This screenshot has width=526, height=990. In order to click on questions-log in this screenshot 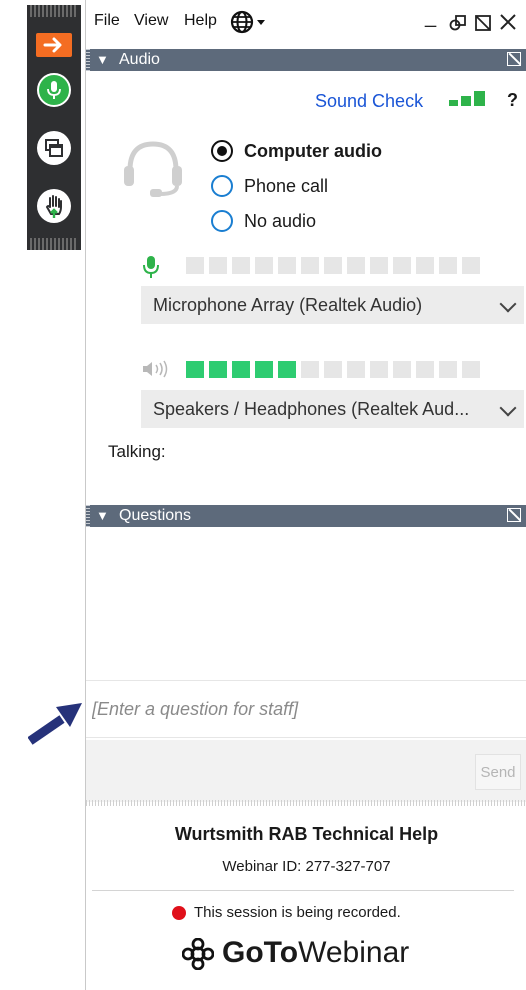, I will do `click(306, 603)`.